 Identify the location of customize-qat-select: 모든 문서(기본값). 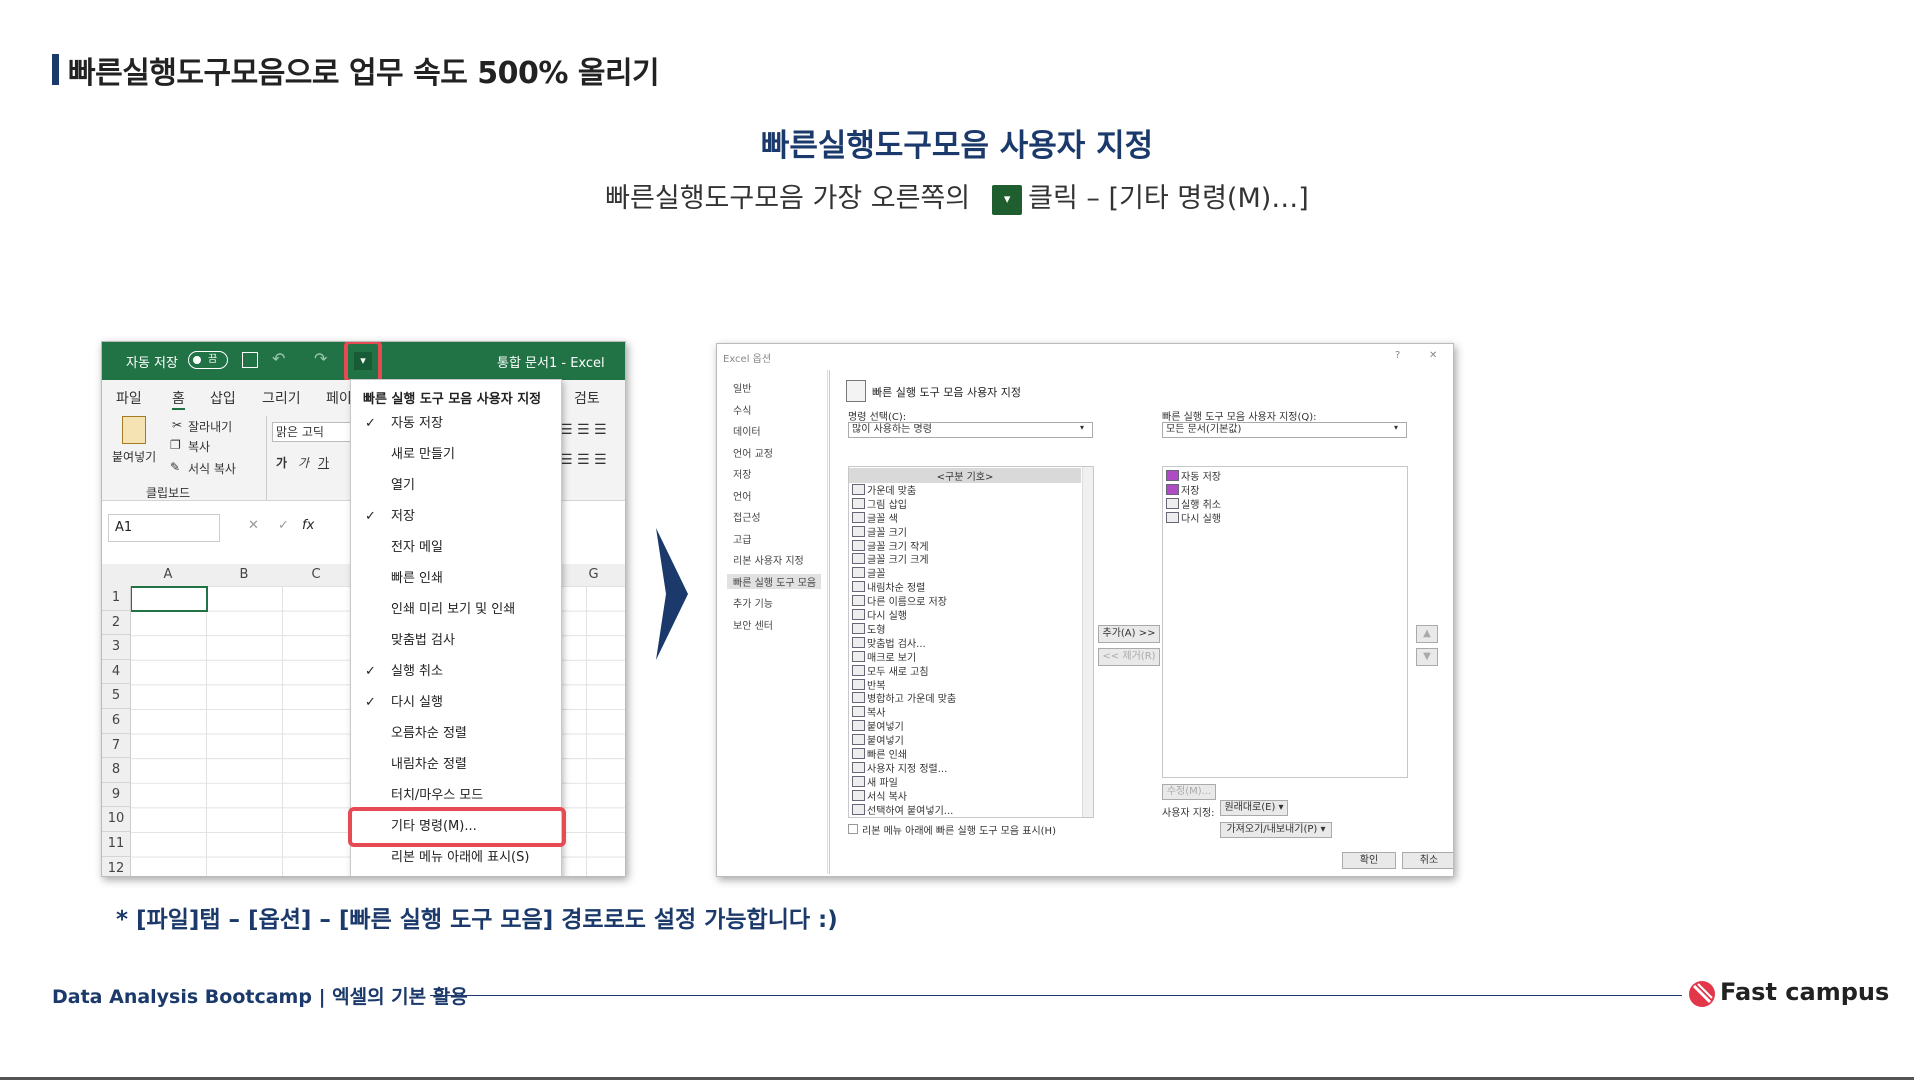
(1284, 430).